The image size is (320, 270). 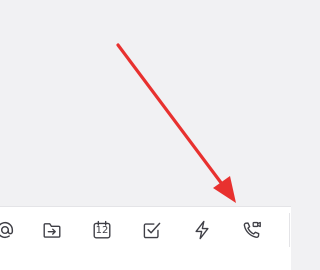 I want to click on calendar-day-label: 12, so click(x=102, y=230).